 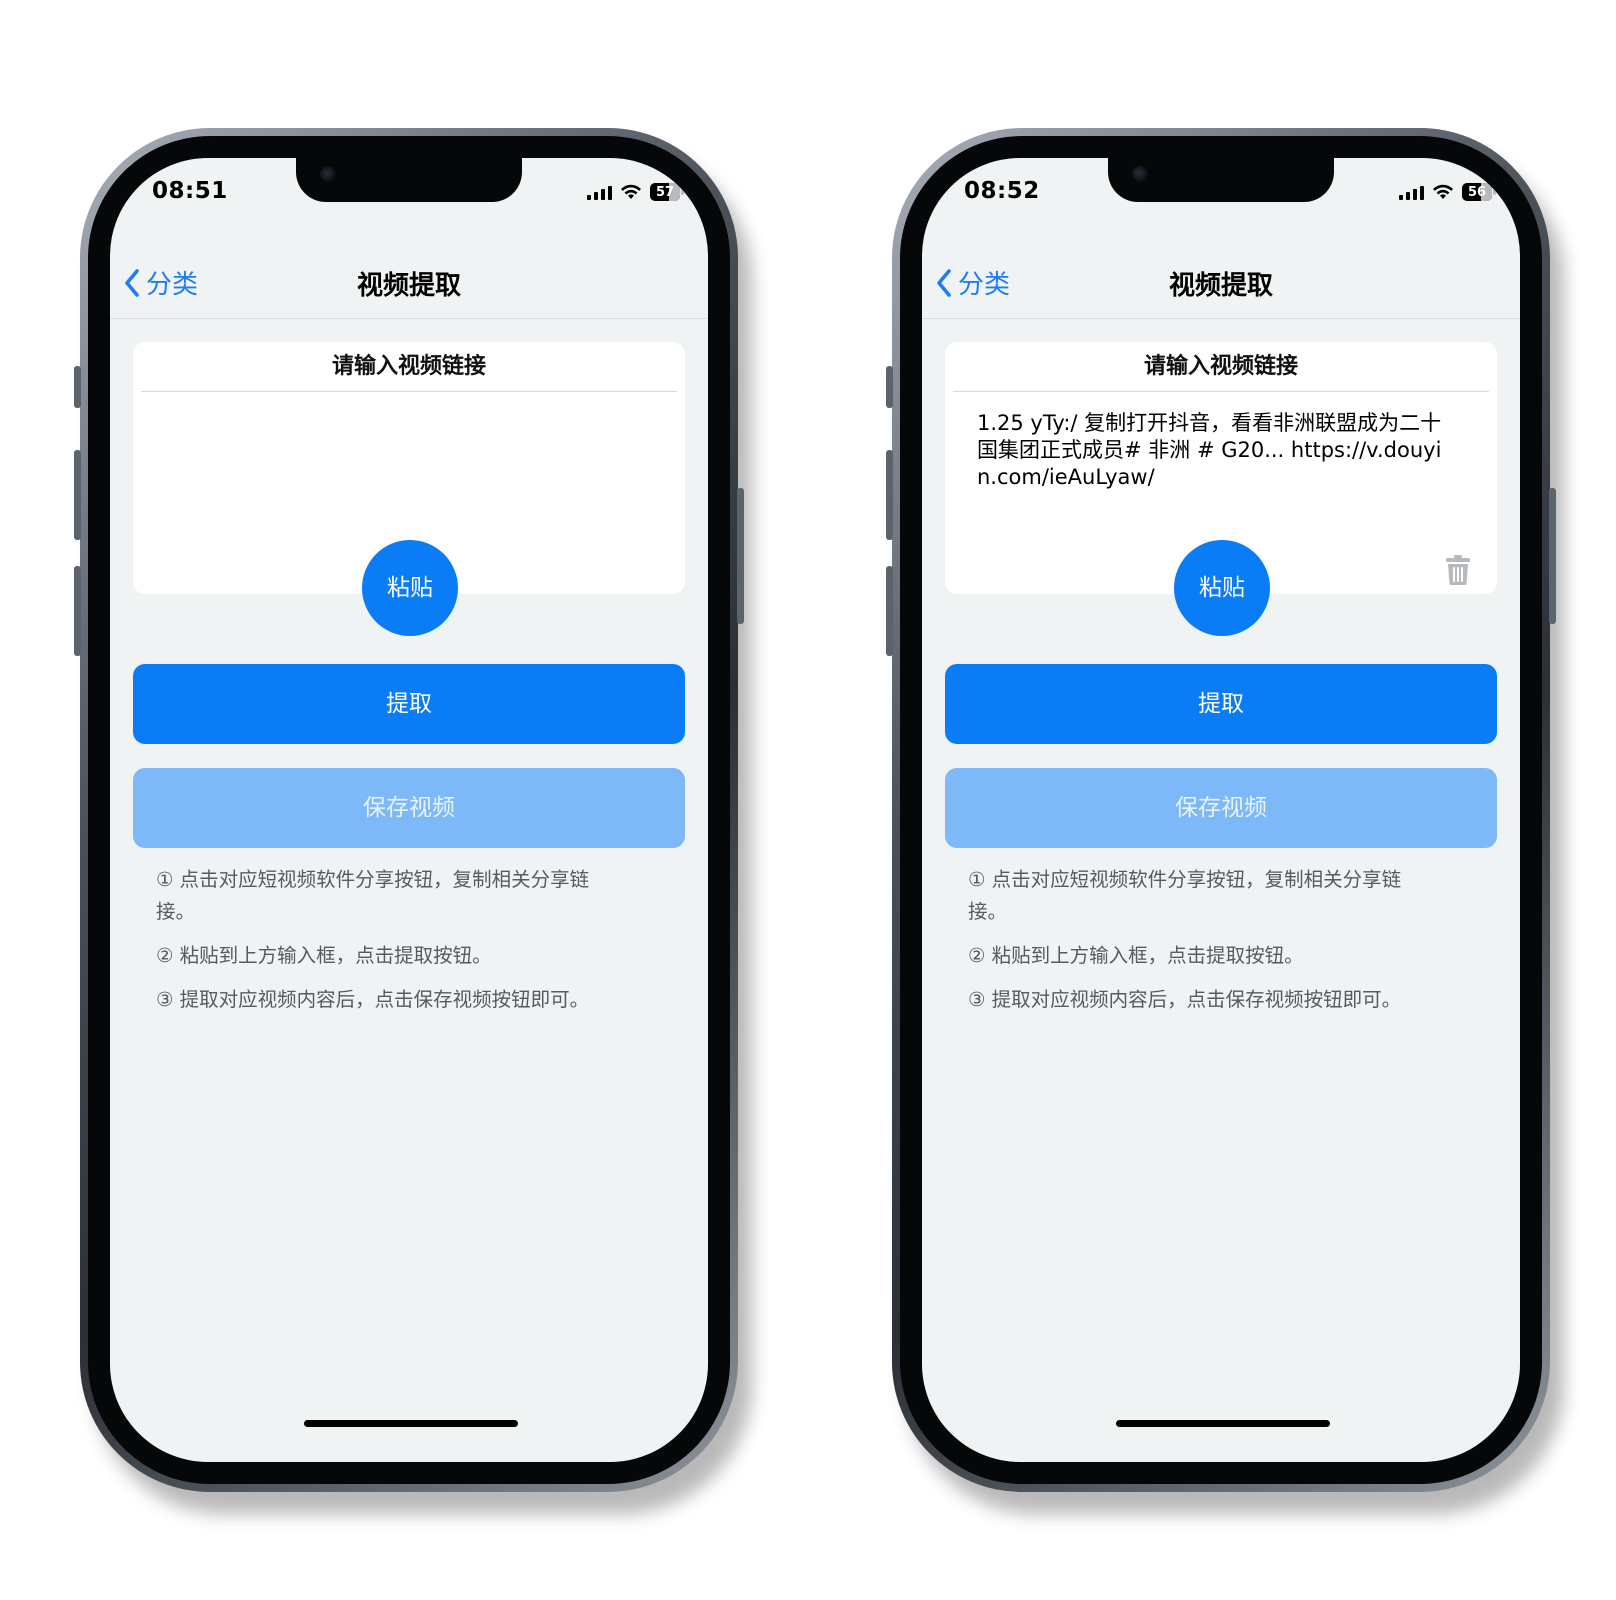 What do you see at coordinates (190, 191) in the screenshot?
I see `status-time: 08:51` at bounding box center [190, 191].